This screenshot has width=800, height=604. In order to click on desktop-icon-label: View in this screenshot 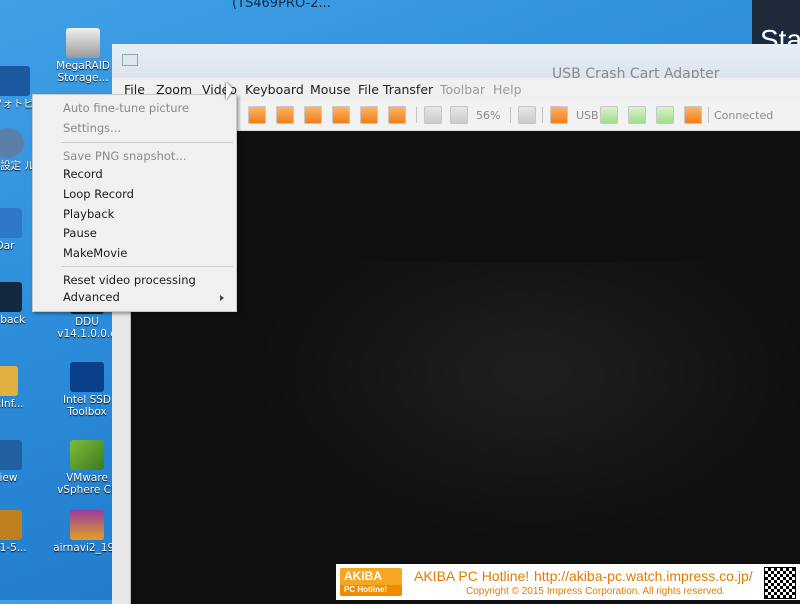, I will do `click(9, 478)`.